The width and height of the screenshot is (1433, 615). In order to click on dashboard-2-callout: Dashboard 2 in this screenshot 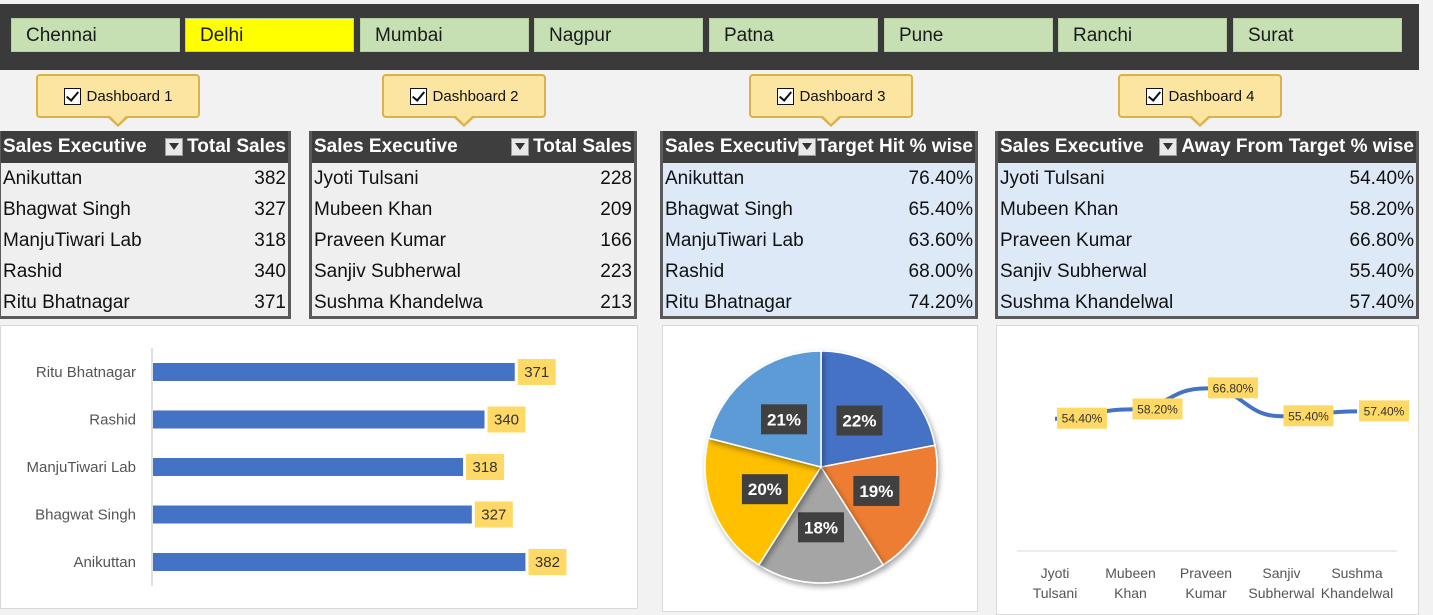, I will do `click(464, 100)`.